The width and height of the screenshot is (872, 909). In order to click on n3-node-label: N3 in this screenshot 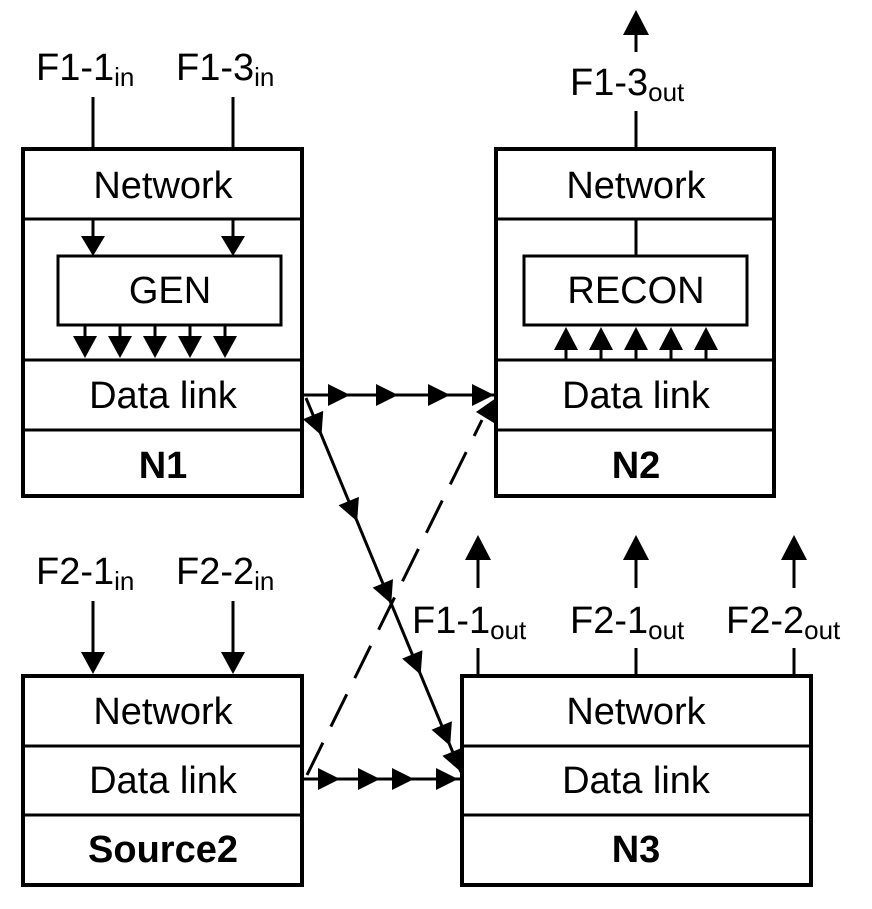, I will do `click(636, 850)`.